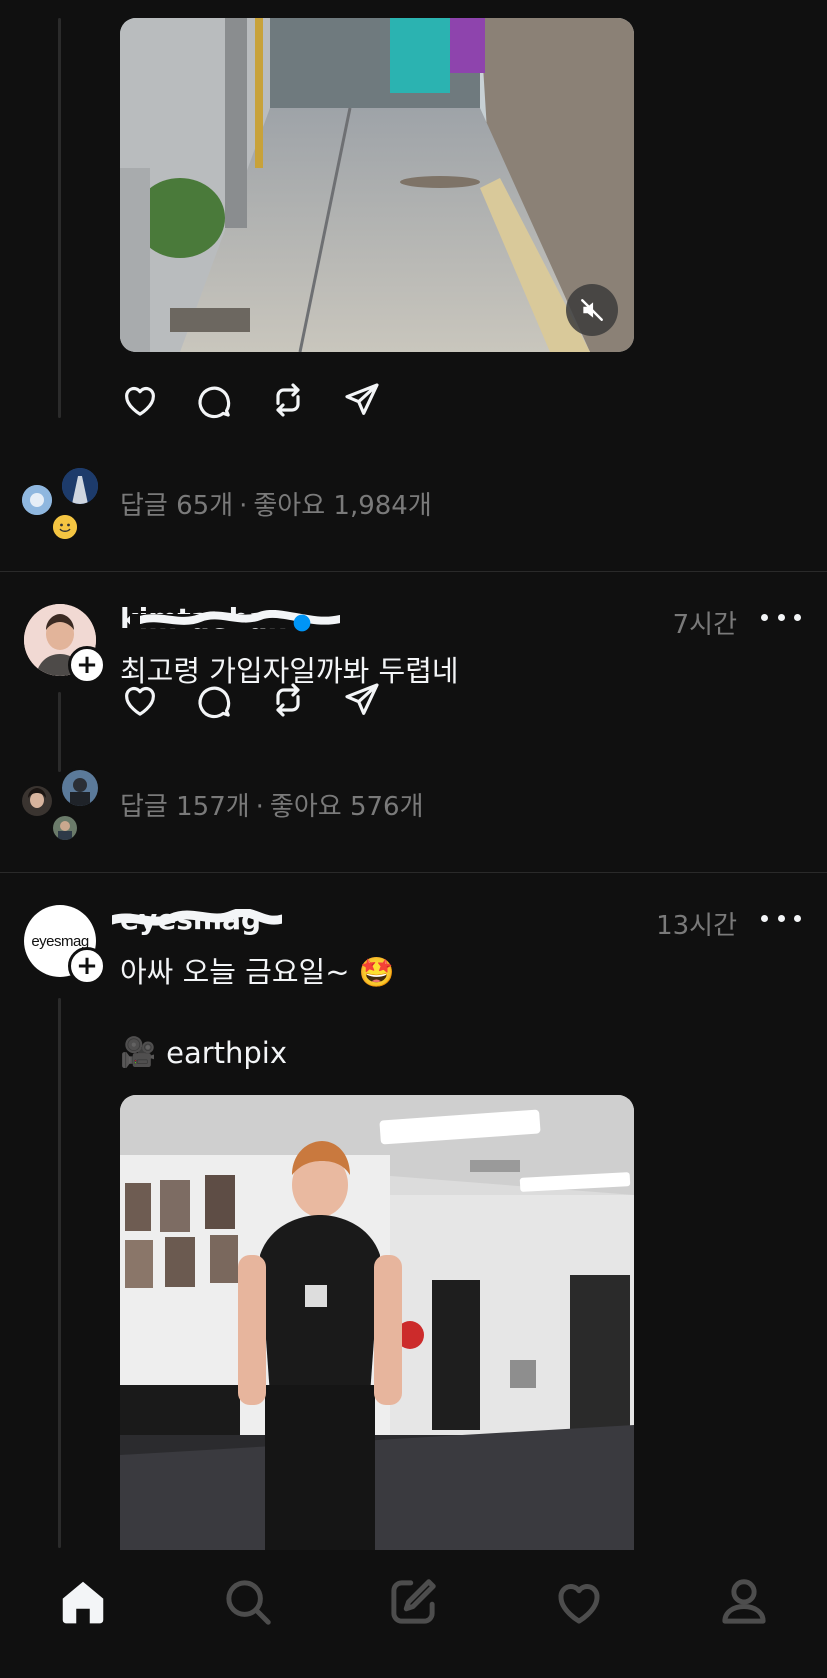  Describe the element at coordinates (696, 926) in the screenshot. I see `post-time: 13시간` at that location.